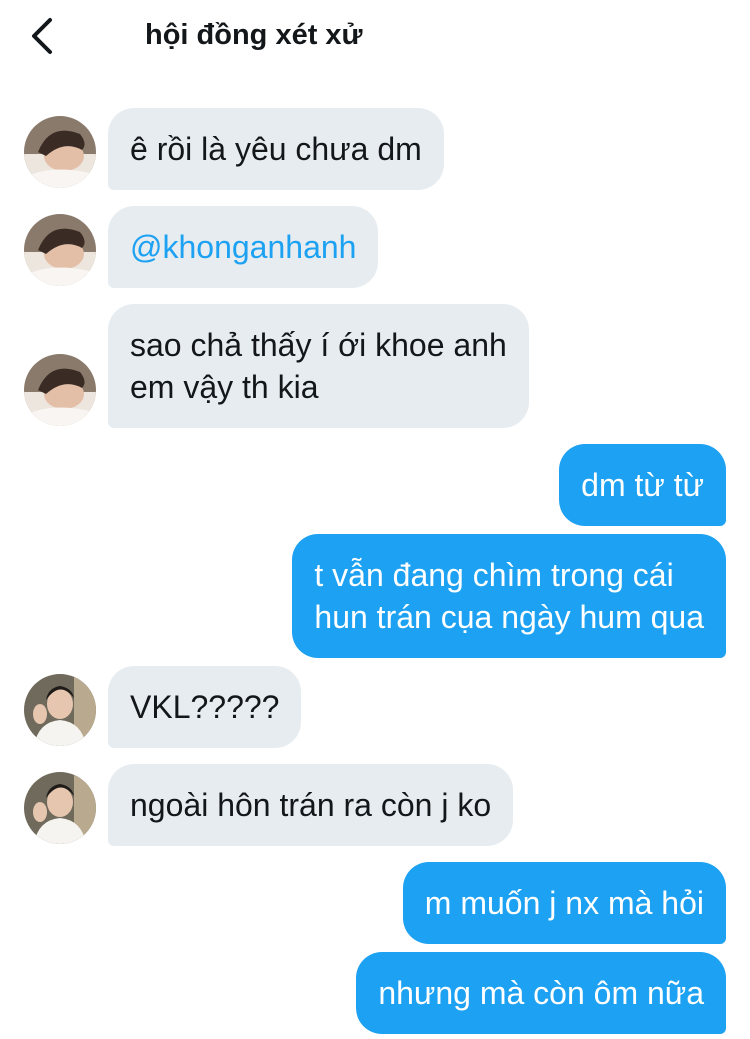 The width and height of the screenshot is (750, 1039). I want to click on message-text: ê rồi là yêu chưa dm, so click(276, 149).